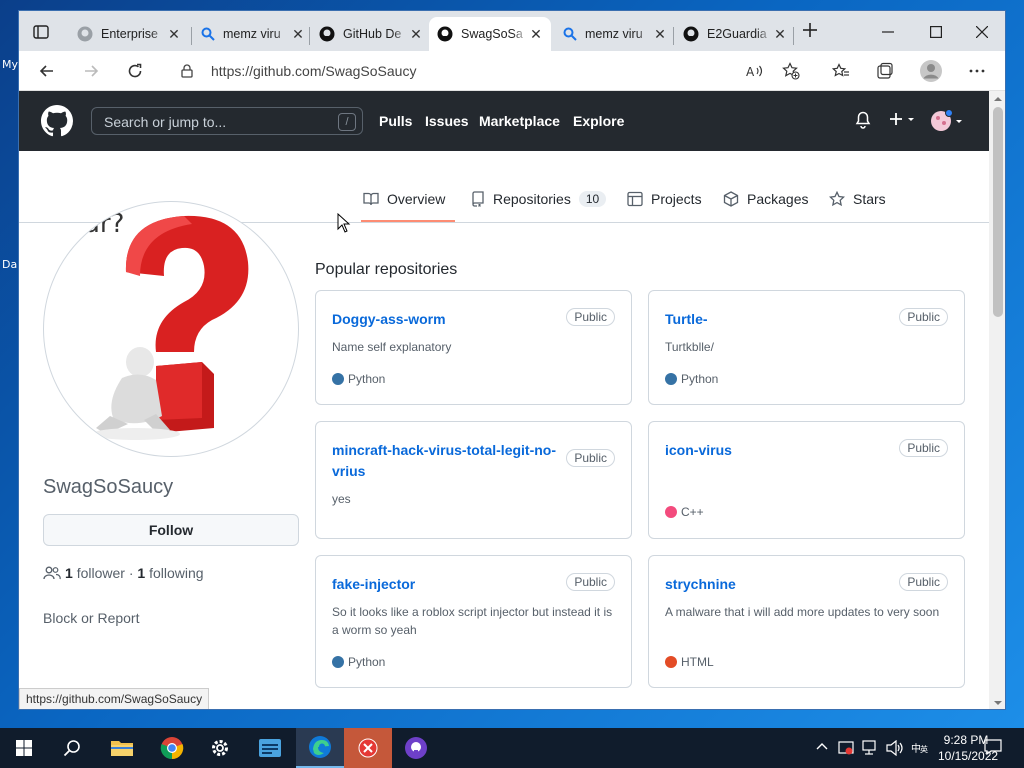  I want to click on address-bar: https://github.com/SwagSoSaucy, so click(313, 71).